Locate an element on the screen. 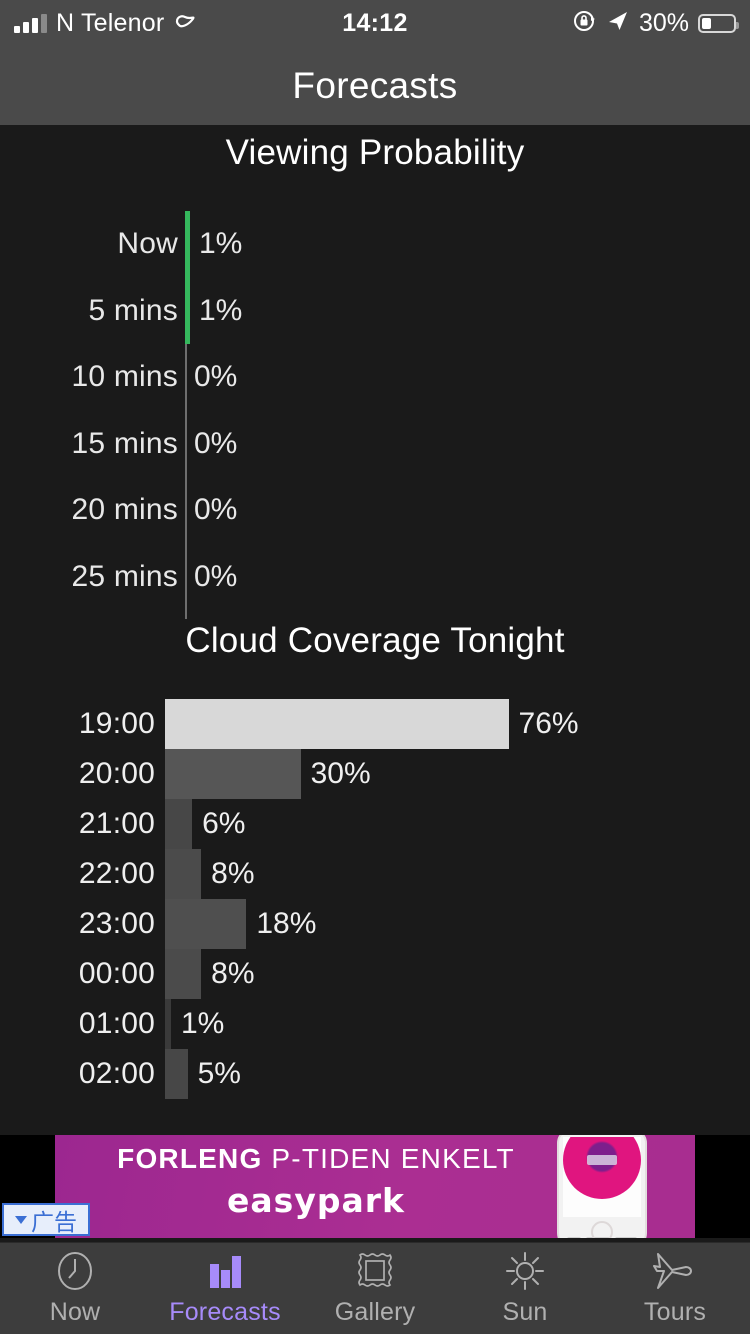 The width and height of the screenshot is (750, 1334). tab-gallery: Gallery is located at coordinates (375, 1288).